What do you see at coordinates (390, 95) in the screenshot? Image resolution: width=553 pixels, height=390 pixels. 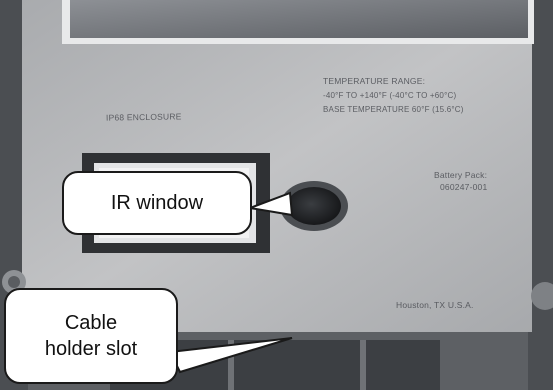 I see `temperature-range-values: -40°F TO +140°F (-40°C TO +60°C)` at bounding box center [390, 95].